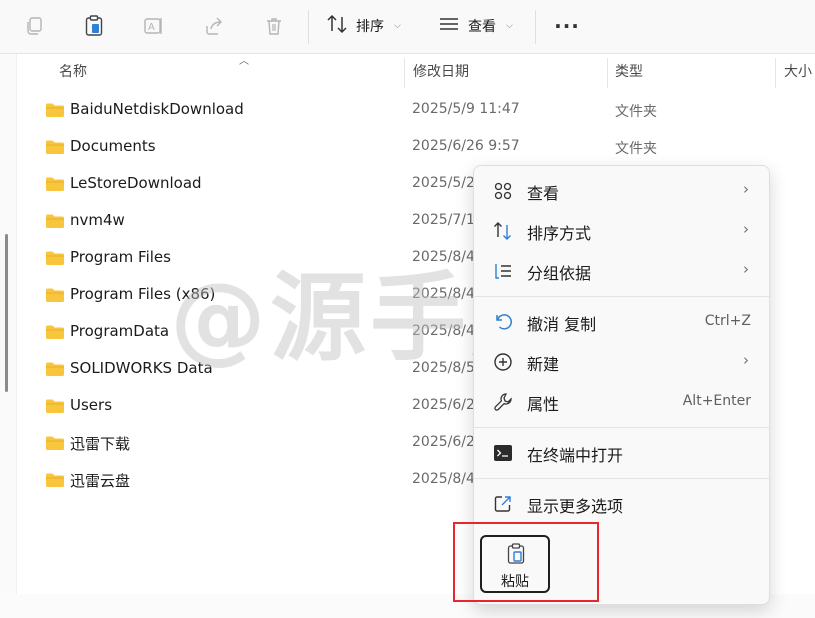 Image resolution: width=815 pixels, height=618 pixels. I want to click on file-name: ProgramData, so click(120, 331).